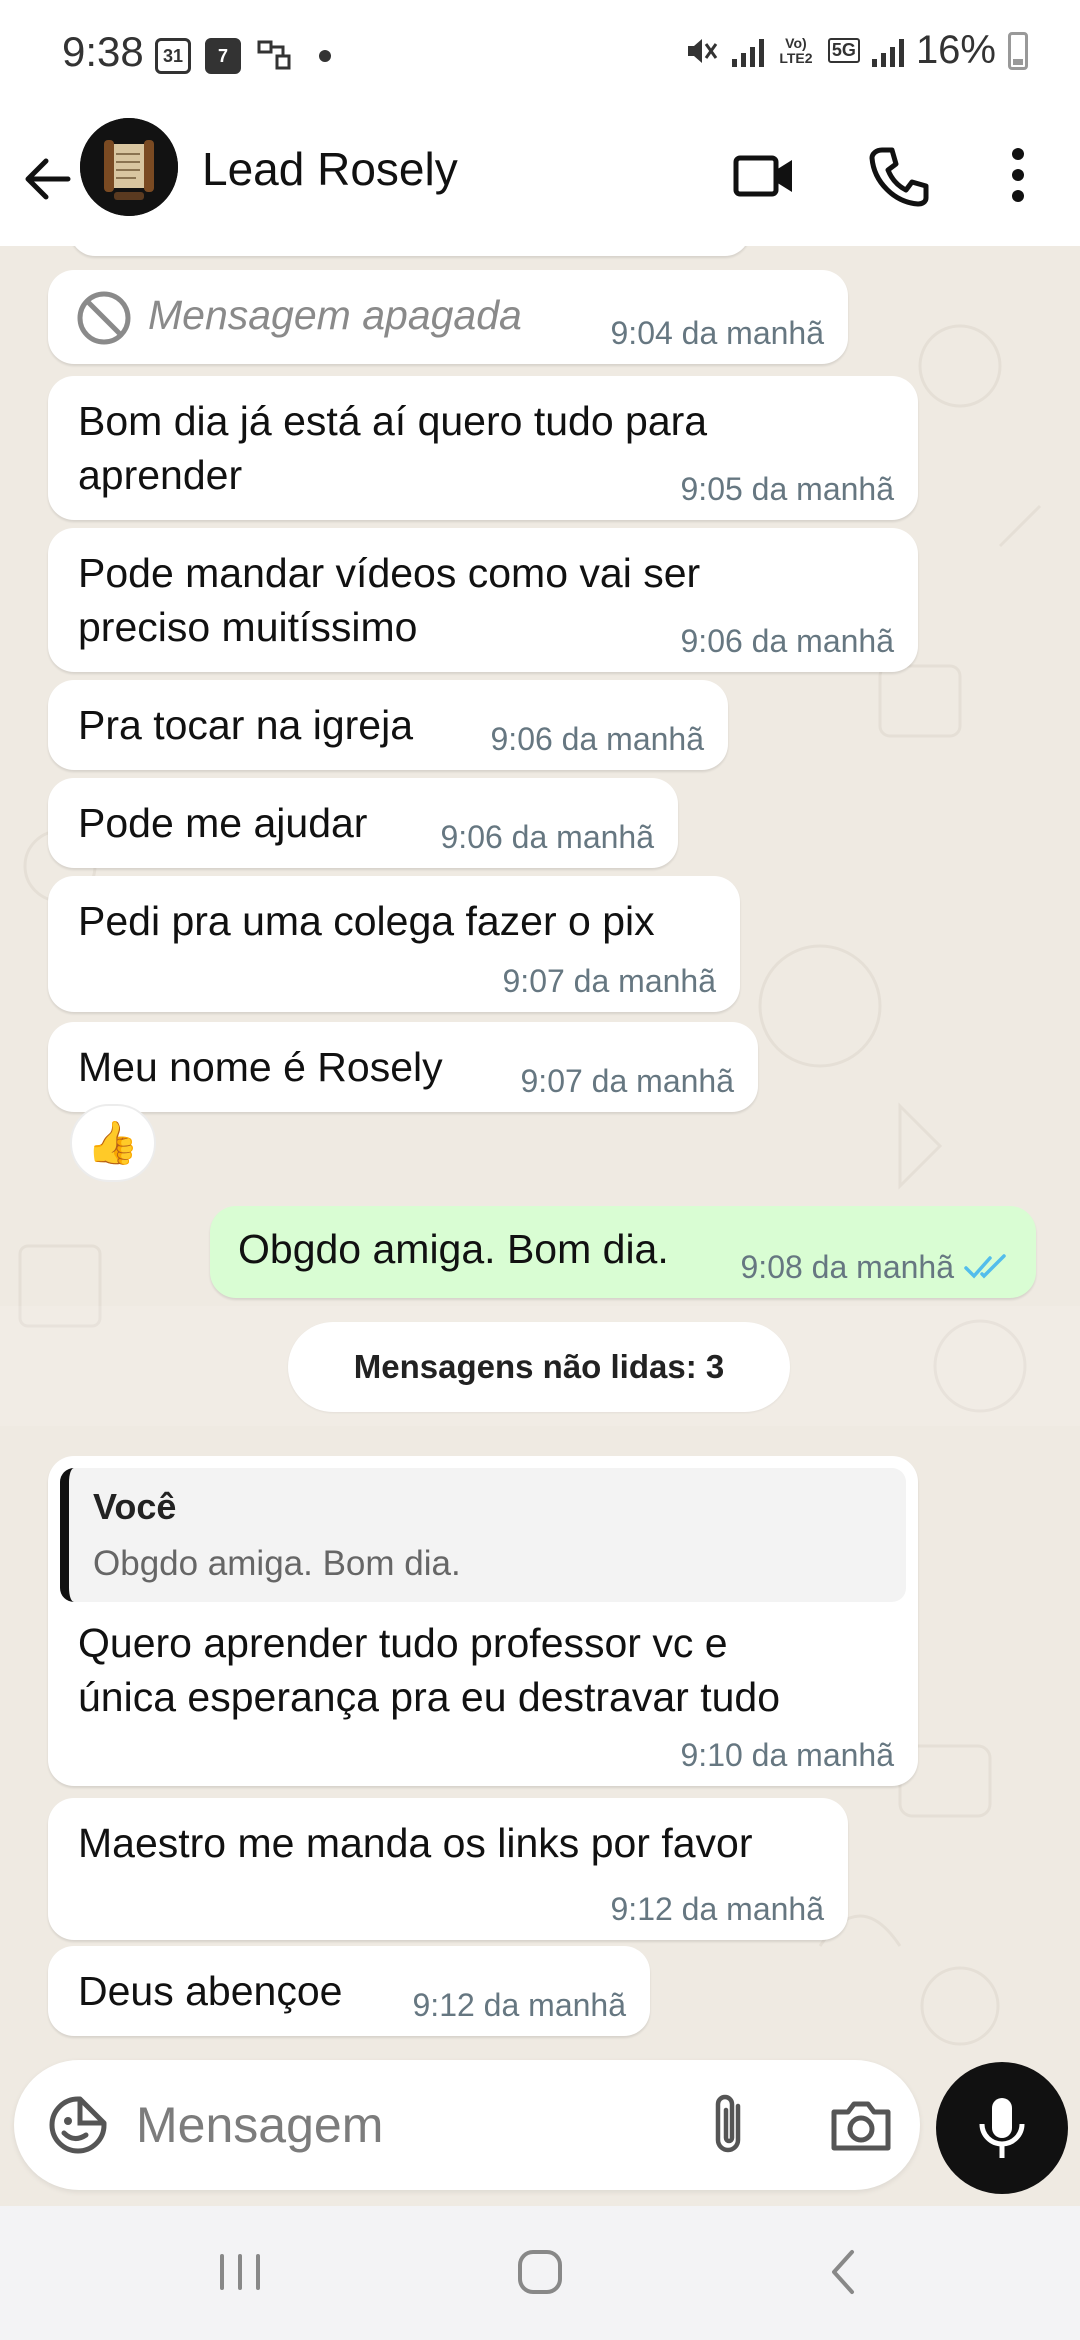  What do you see at coordinates (483, 1535) in the screenshot?
I see `quoted-message: Você Obgdo amiga. Bom dia.` at bounding box center [483, 1535].